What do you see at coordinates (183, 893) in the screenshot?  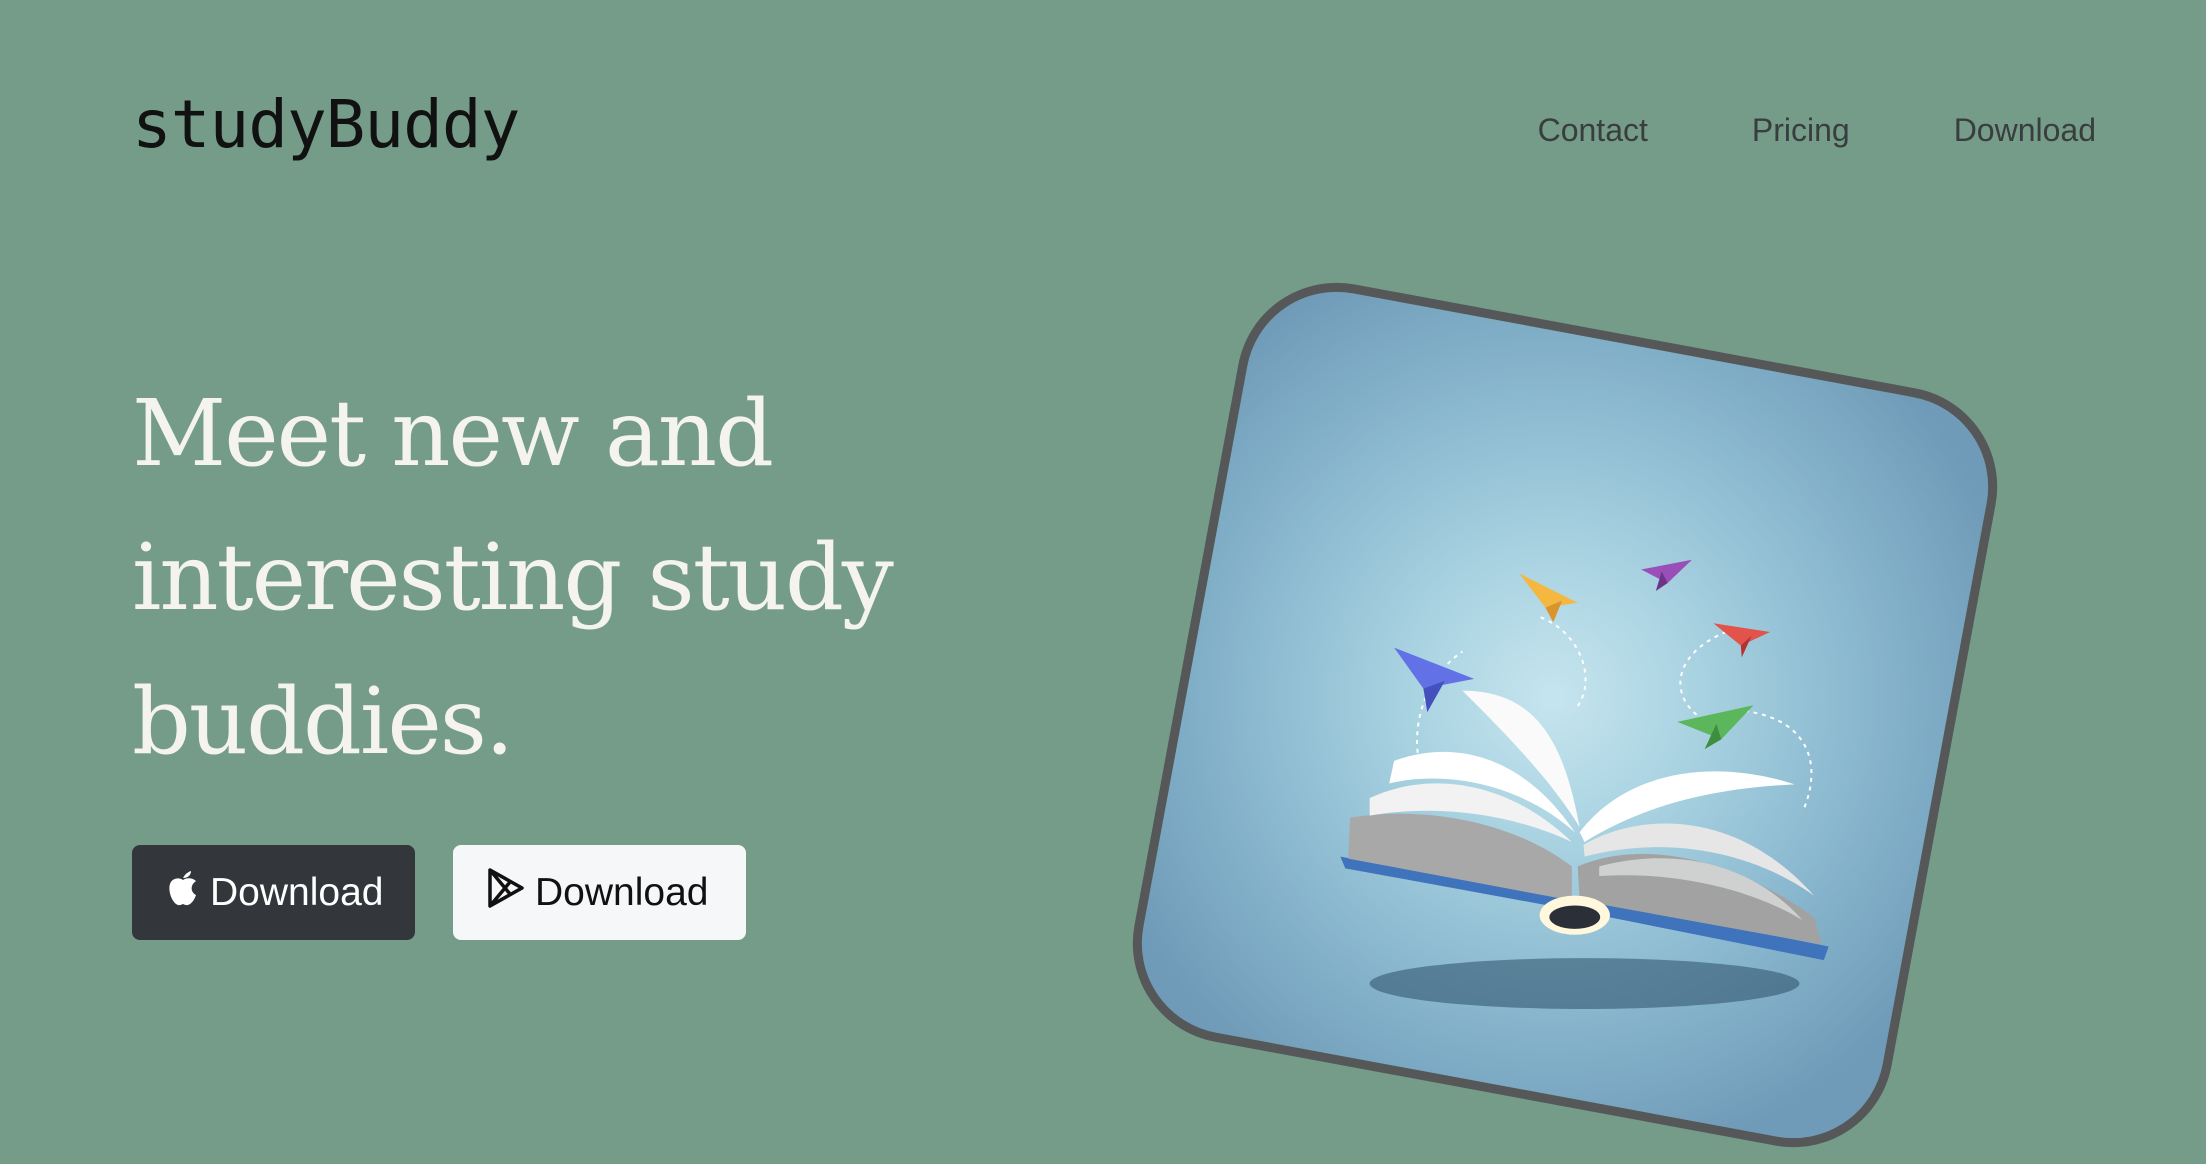 I see `apple-icon` at bounding box center [183, 893].